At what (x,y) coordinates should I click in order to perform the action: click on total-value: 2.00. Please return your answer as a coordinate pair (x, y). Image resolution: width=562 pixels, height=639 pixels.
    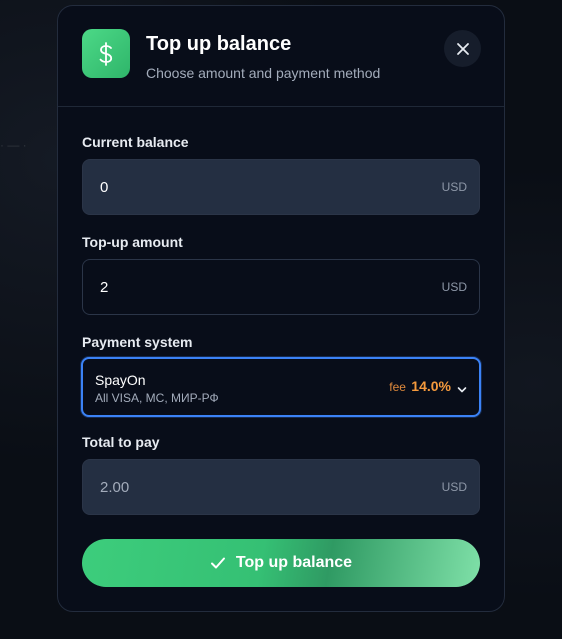
    Looking at the image, I should click on (115, 487).